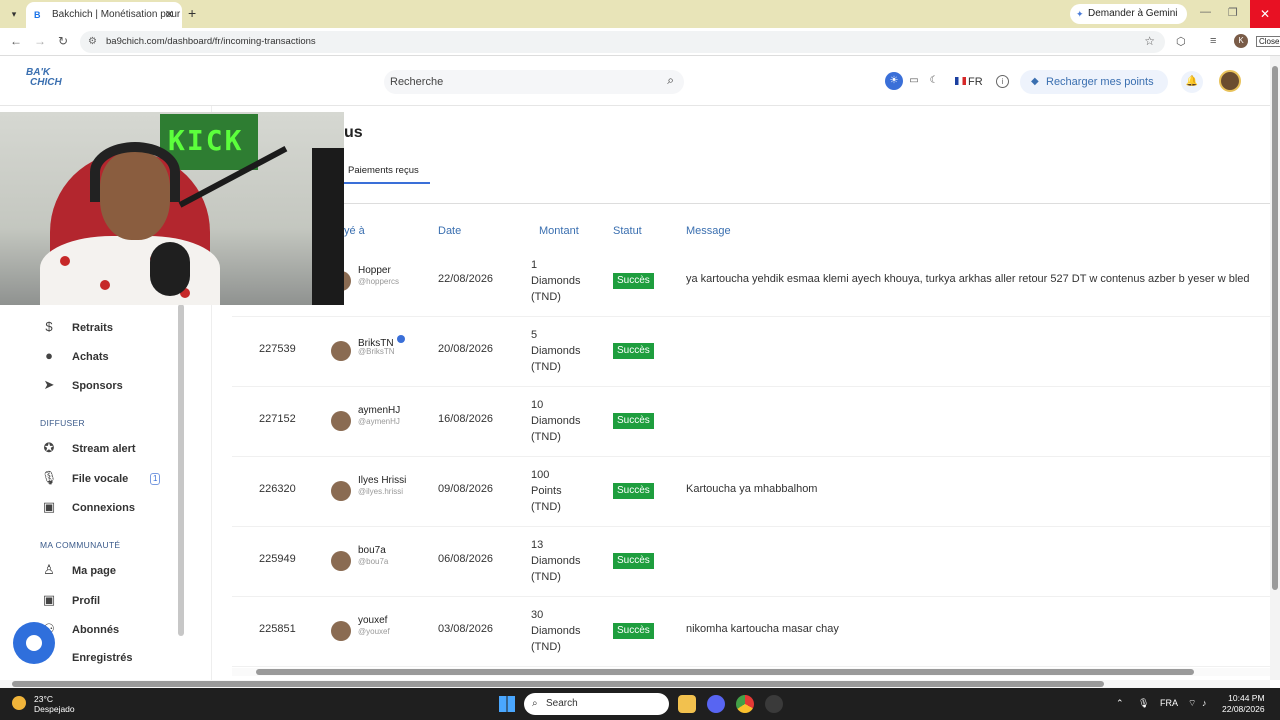  I want to click on monitor-icon: ▭, so click(914, 81).